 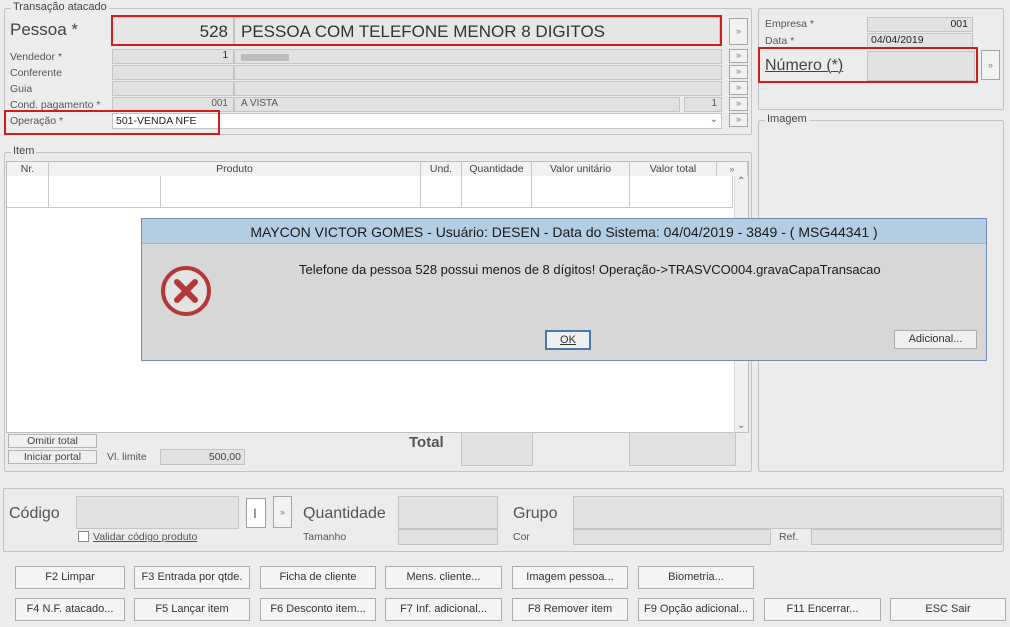 What do you see at coordinates (535, 513) in the screenshot?
I see `grupo-label: Grupo` at bounding box center [535, 513].